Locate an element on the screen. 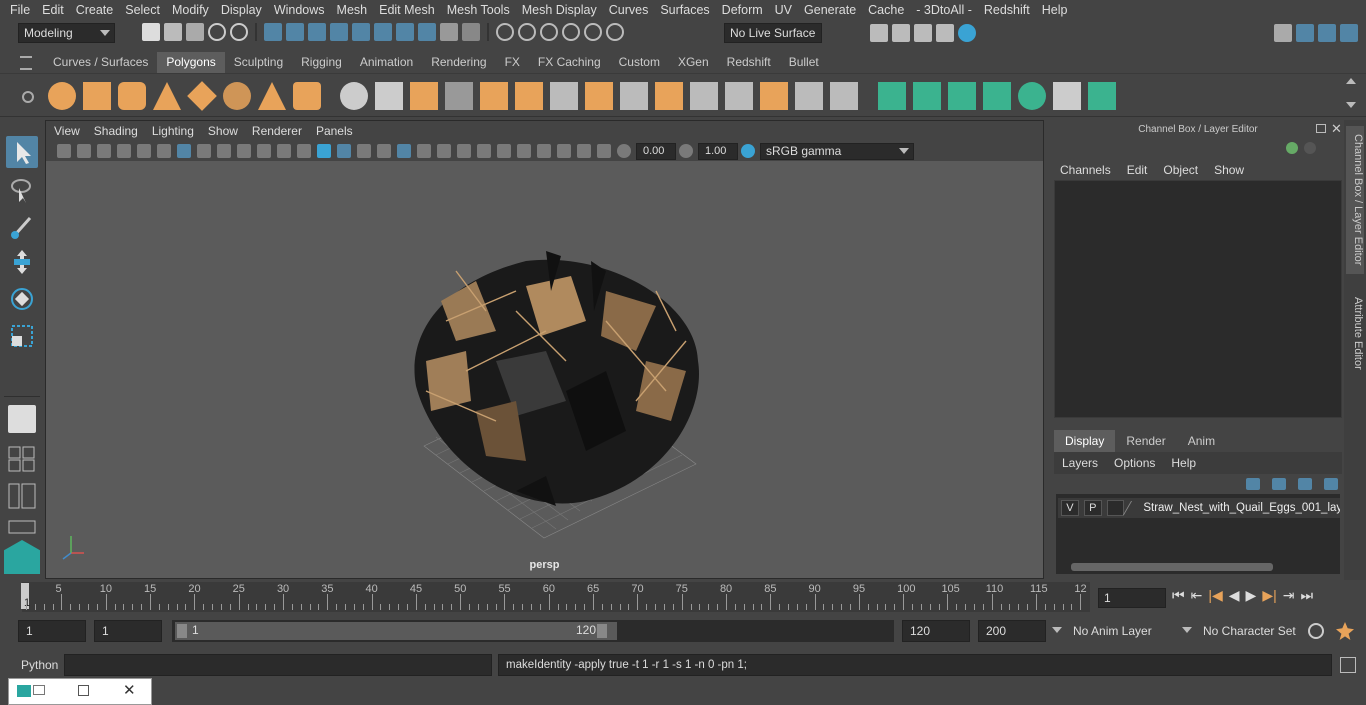  channels-menu: Channels is located at coordinates (1085, 170).